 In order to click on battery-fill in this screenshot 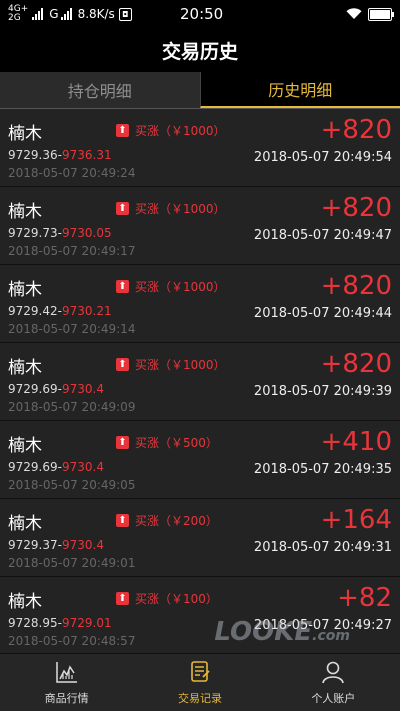, I will do `click(380, 14)`.